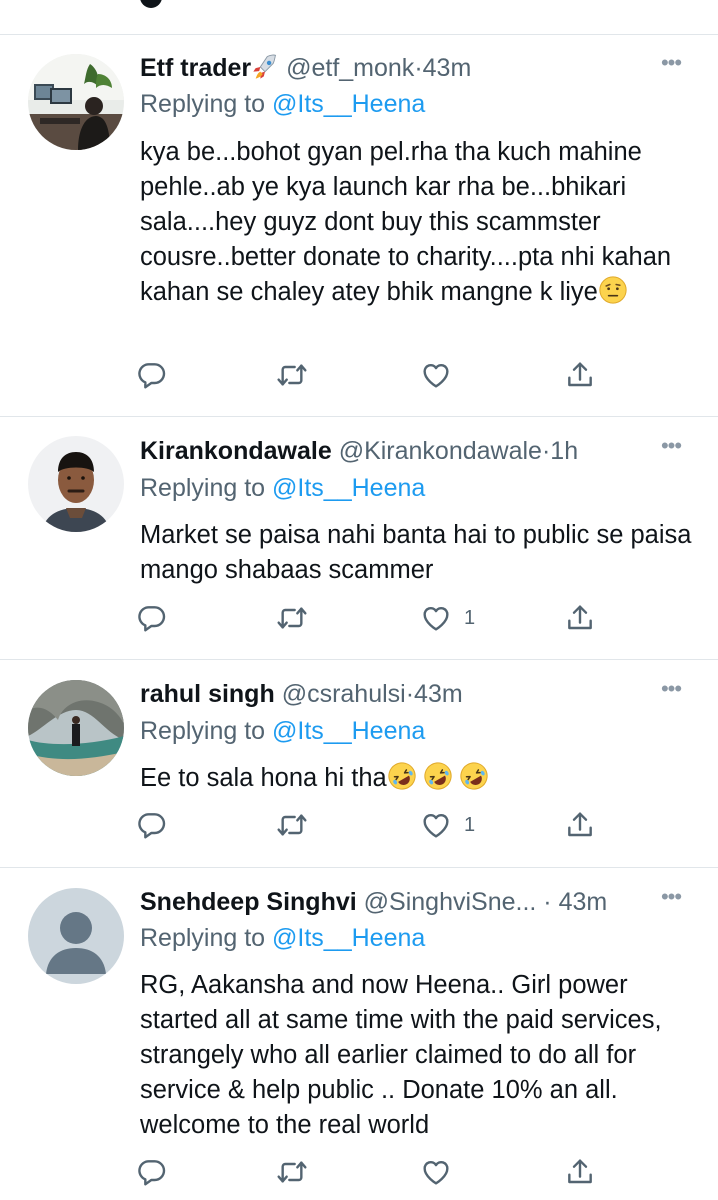 Image resolution: width=718 pixels, height=1200 pixels. I want to click on display-name: Snehdeep Singhvi, so click(248, 902).